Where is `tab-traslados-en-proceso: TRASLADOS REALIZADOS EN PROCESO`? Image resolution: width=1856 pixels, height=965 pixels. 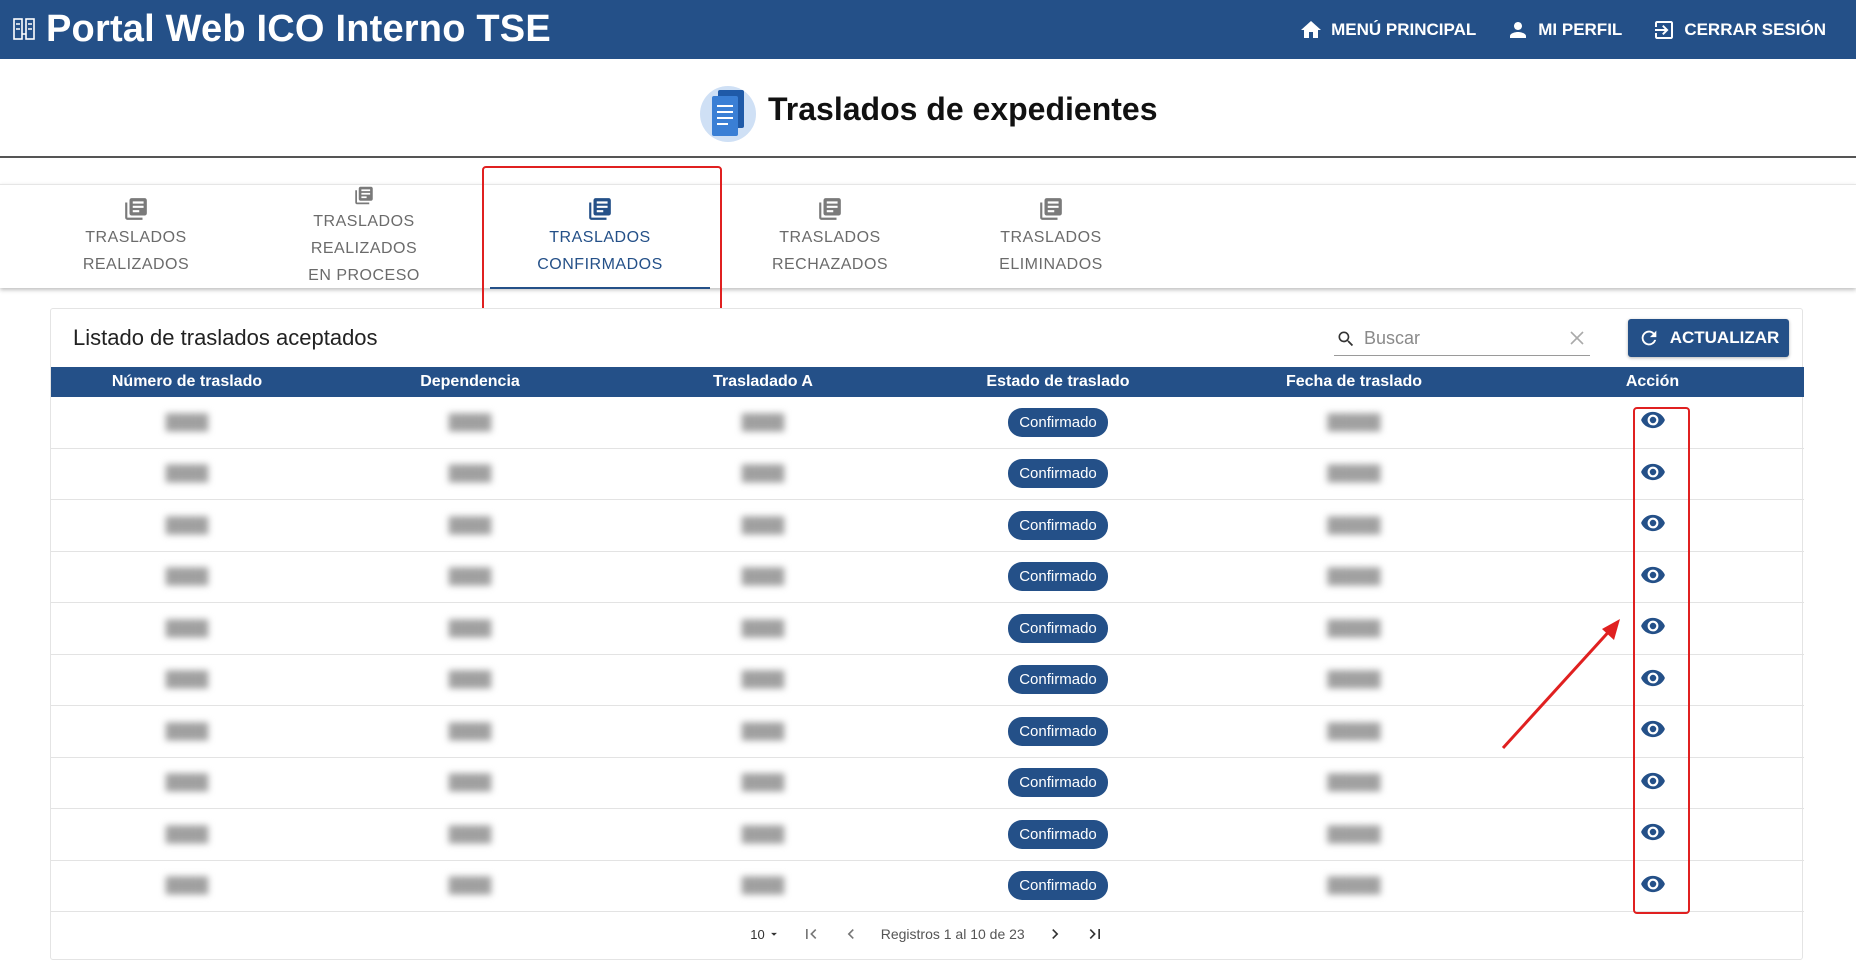
tab-traslados-en-proceso: TRASLADOS REALIZADOS EN PROCESO is located at coordinates (364, 237).